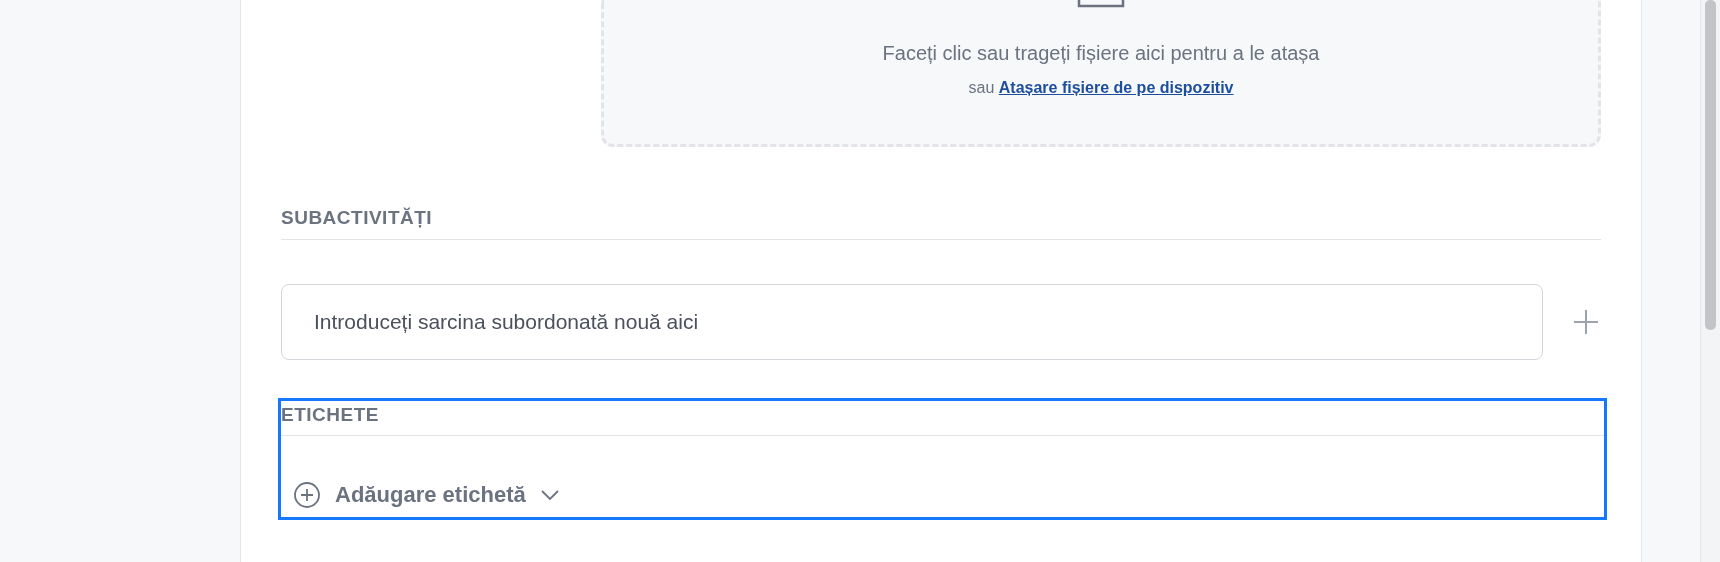 This screenshot has width=1720, height=562. What do you see at coordinates (1101, 4) in the screenshot?
I see `tray-icon` at bounding box center [1101, 4].